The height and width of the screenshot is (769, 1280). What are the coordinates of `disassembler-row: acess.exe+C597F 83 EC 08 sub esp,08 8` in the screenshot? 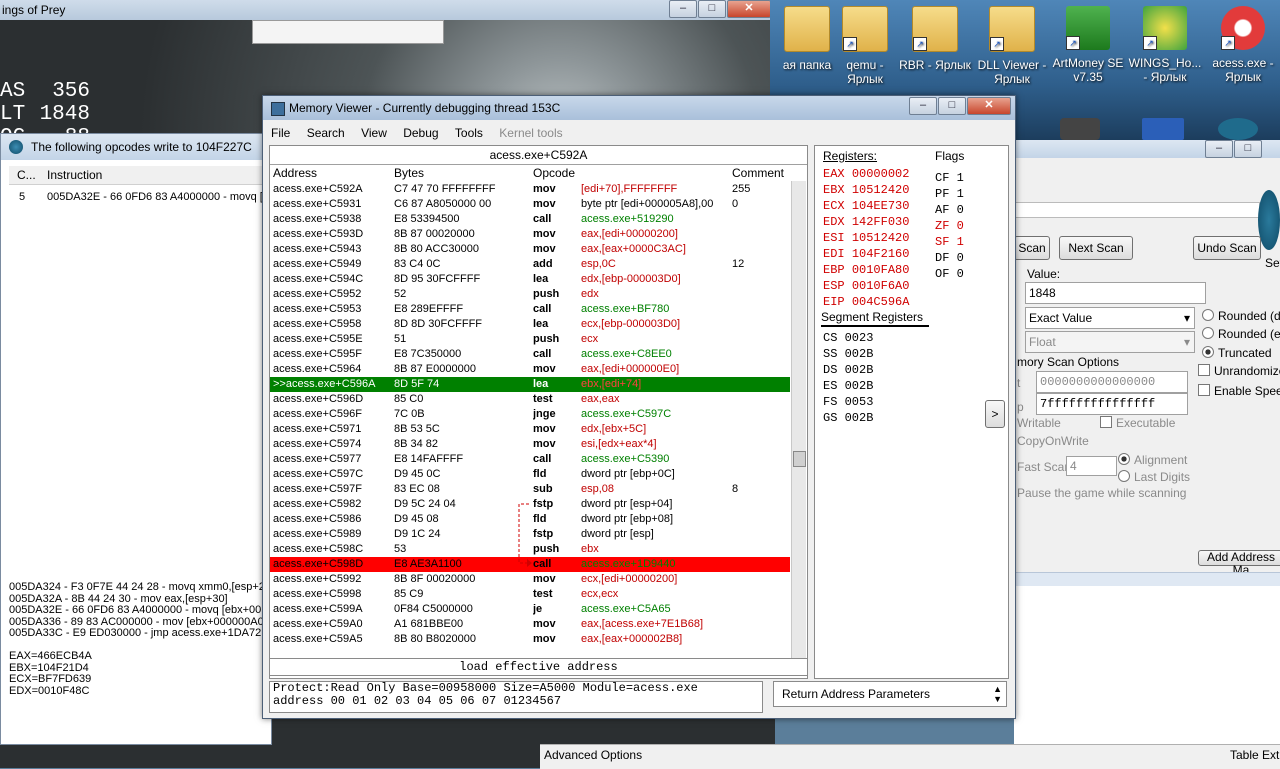 It's located at (530, 489).